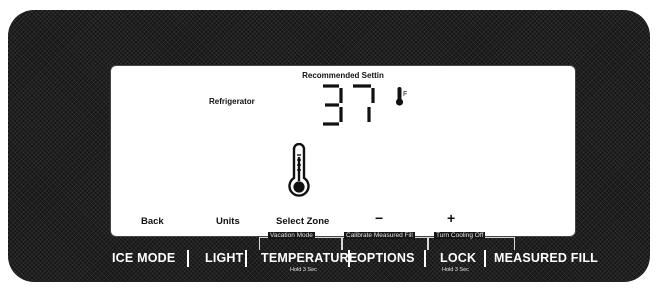  I want to click on turn-cooling-off-bracket: Turn Cooling Off, so click(471, 241).